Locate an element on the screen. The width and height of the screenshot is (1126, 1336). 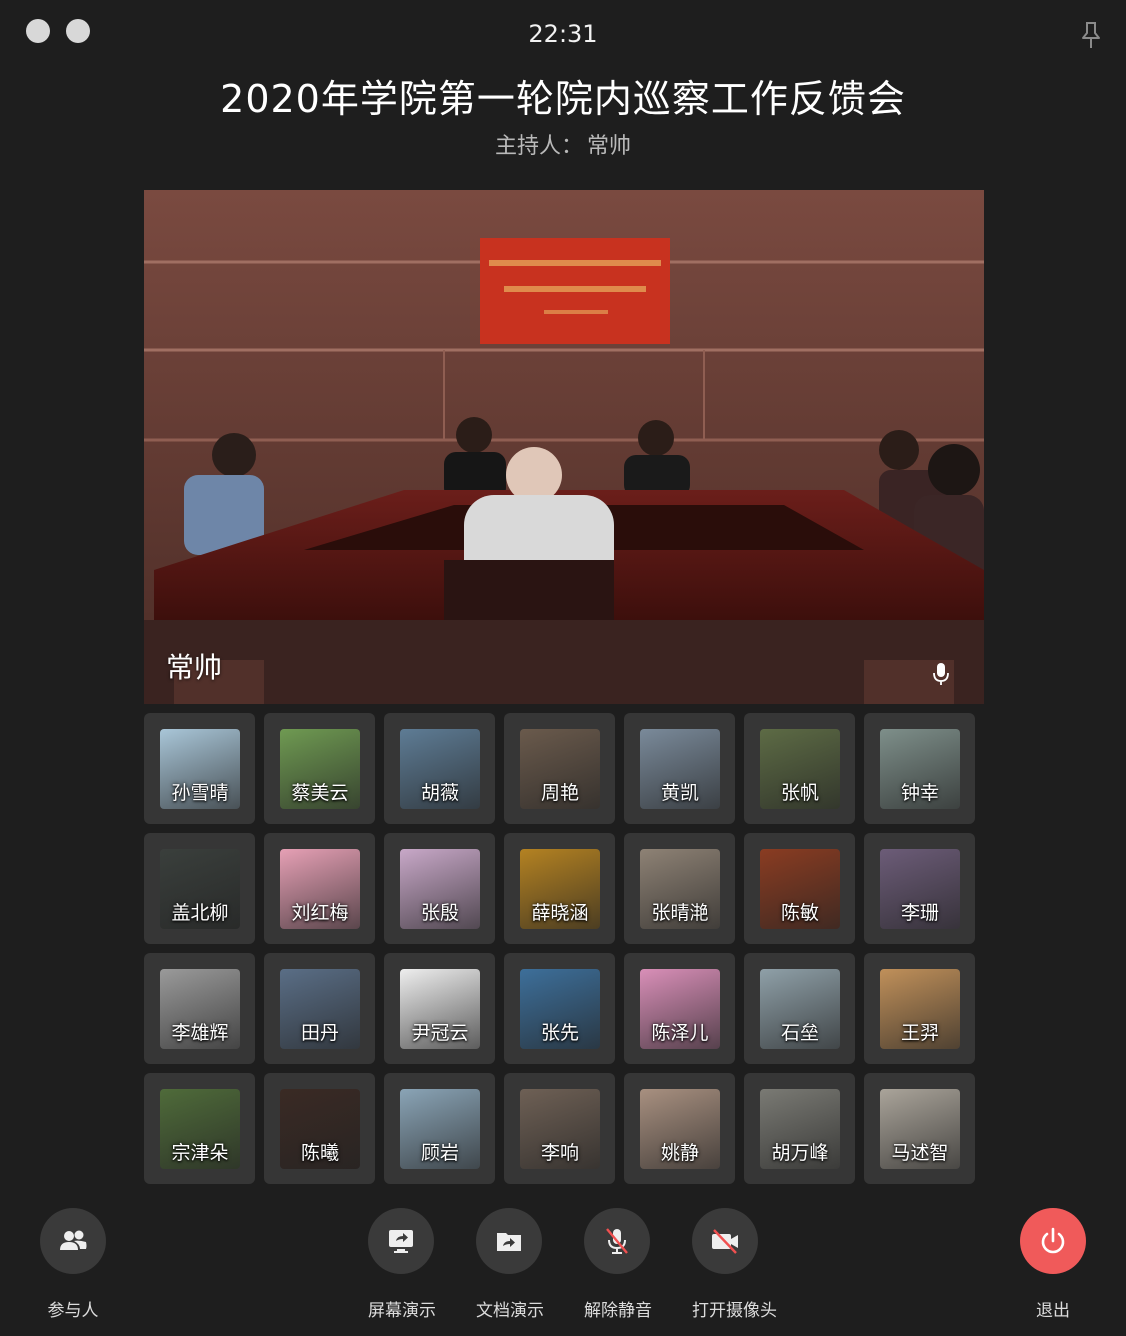
participant-name: 石垒 is located at coordinates (799, 1033).